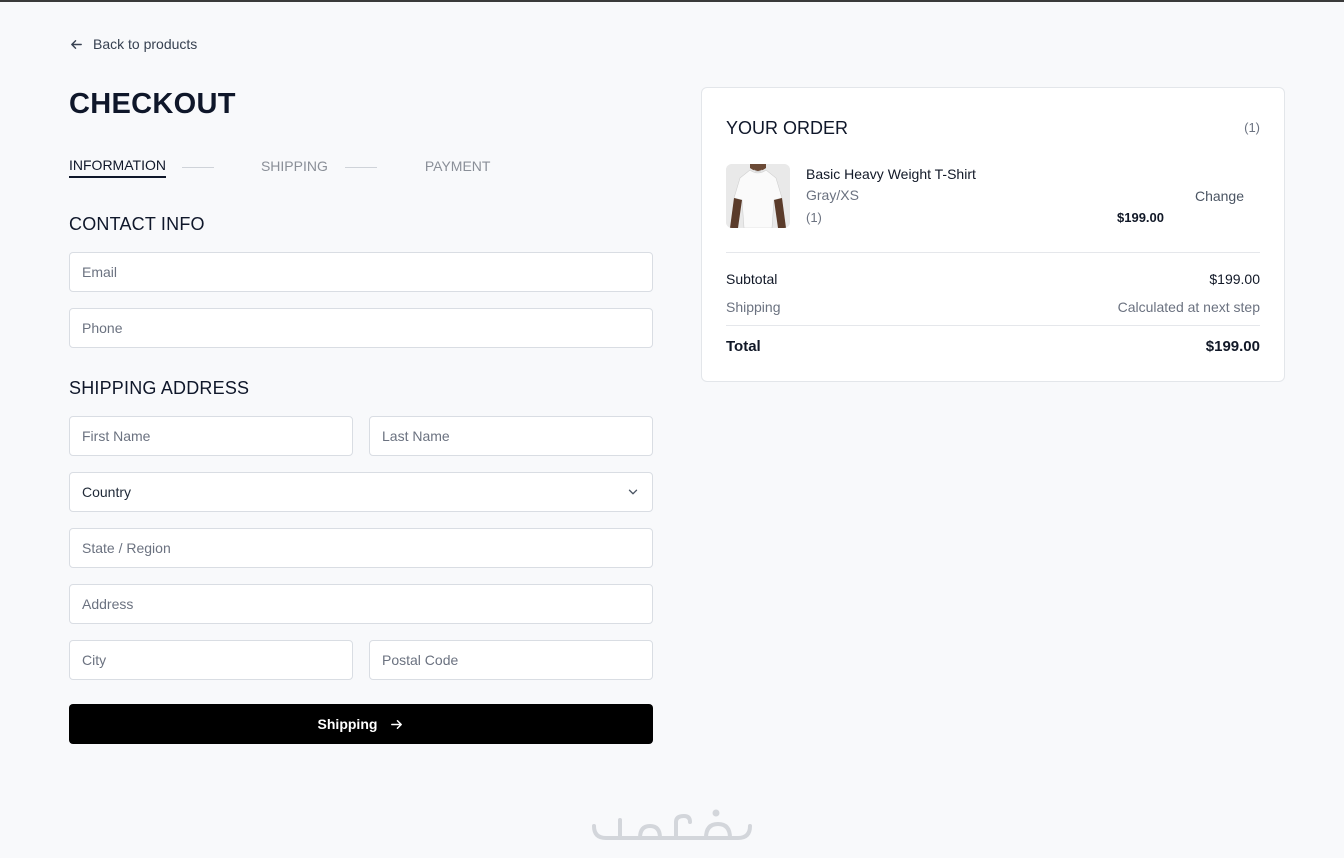 The height and width of the screenshot is (858, 1344). I want to click on arrow-left-icon, so click(76, 44).